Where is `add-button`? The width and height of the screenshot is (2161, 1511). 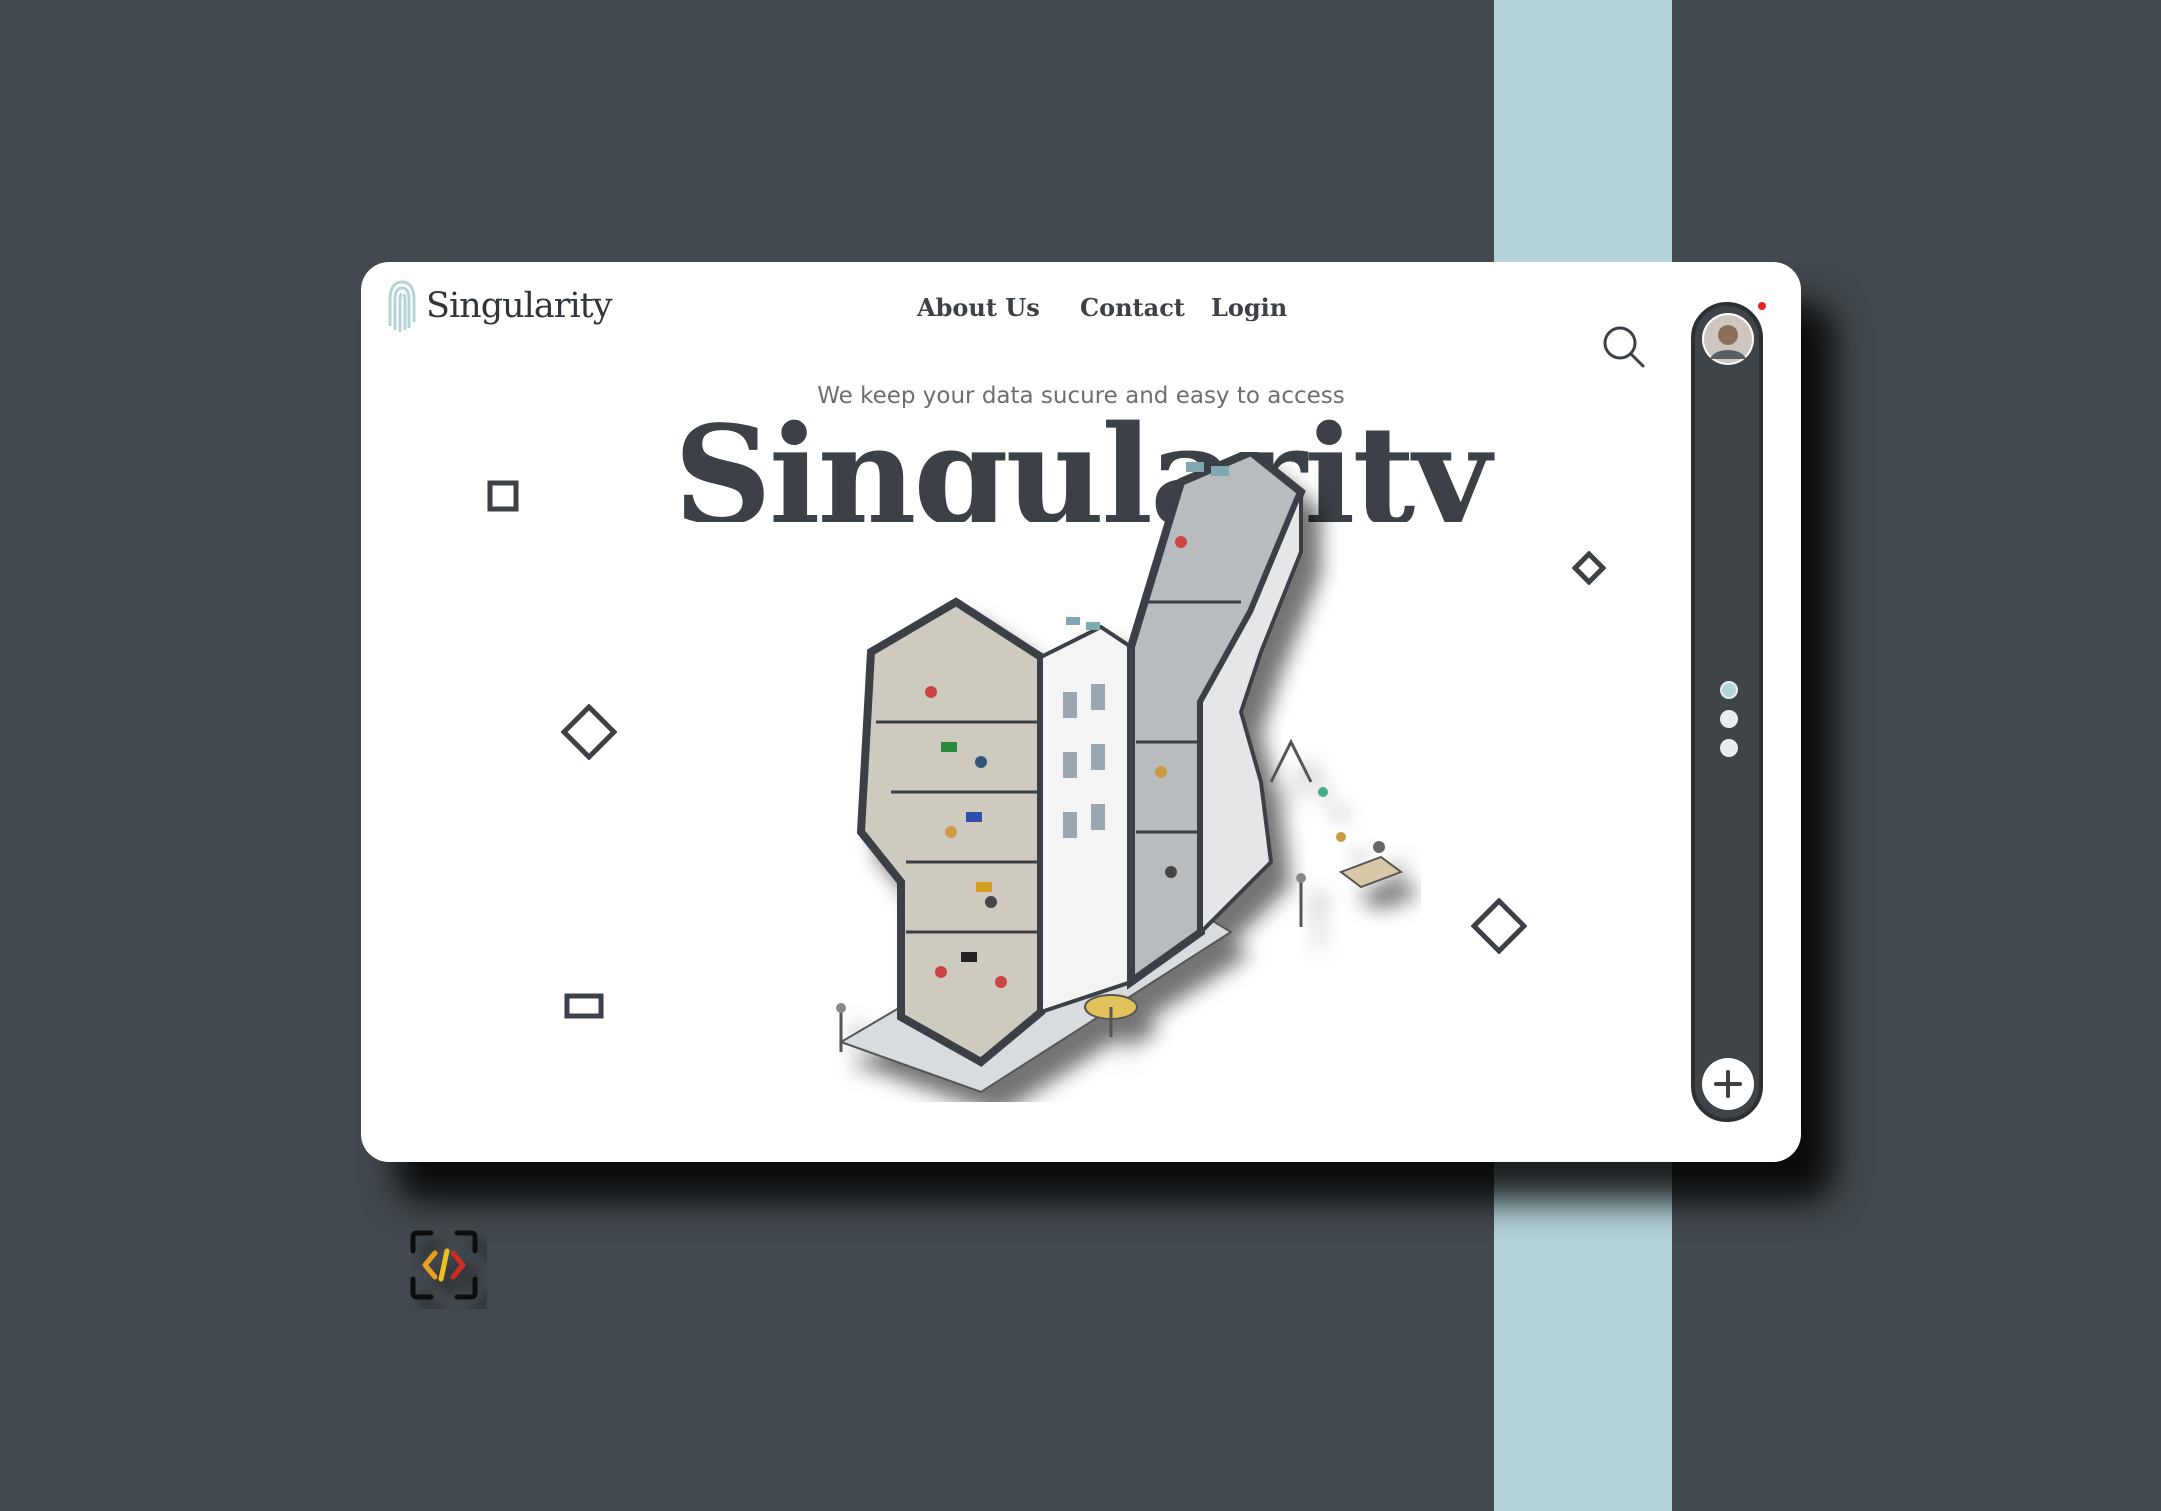 add-button is located at coordinates (1728, 1084).